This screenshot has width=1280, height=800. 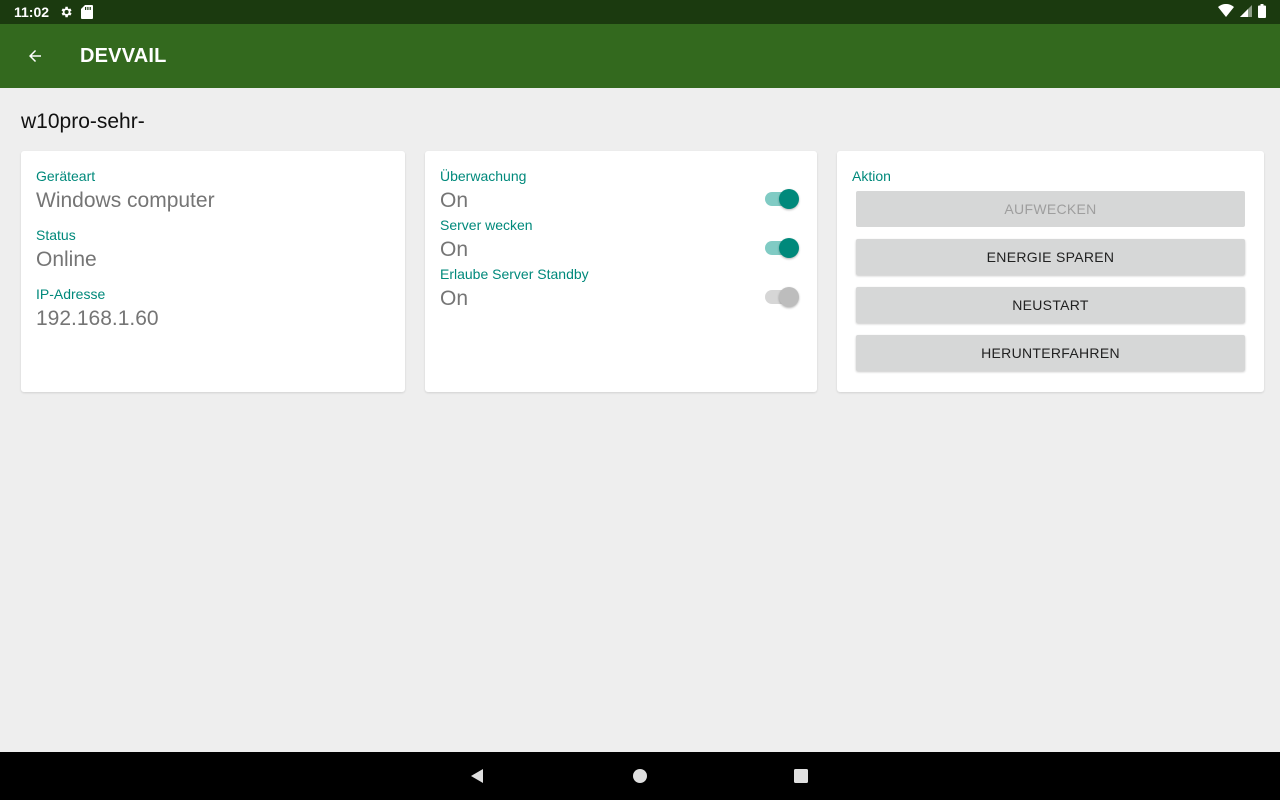 I want to click on restart-button: NEUSTART, so click(x=1050, y=305).